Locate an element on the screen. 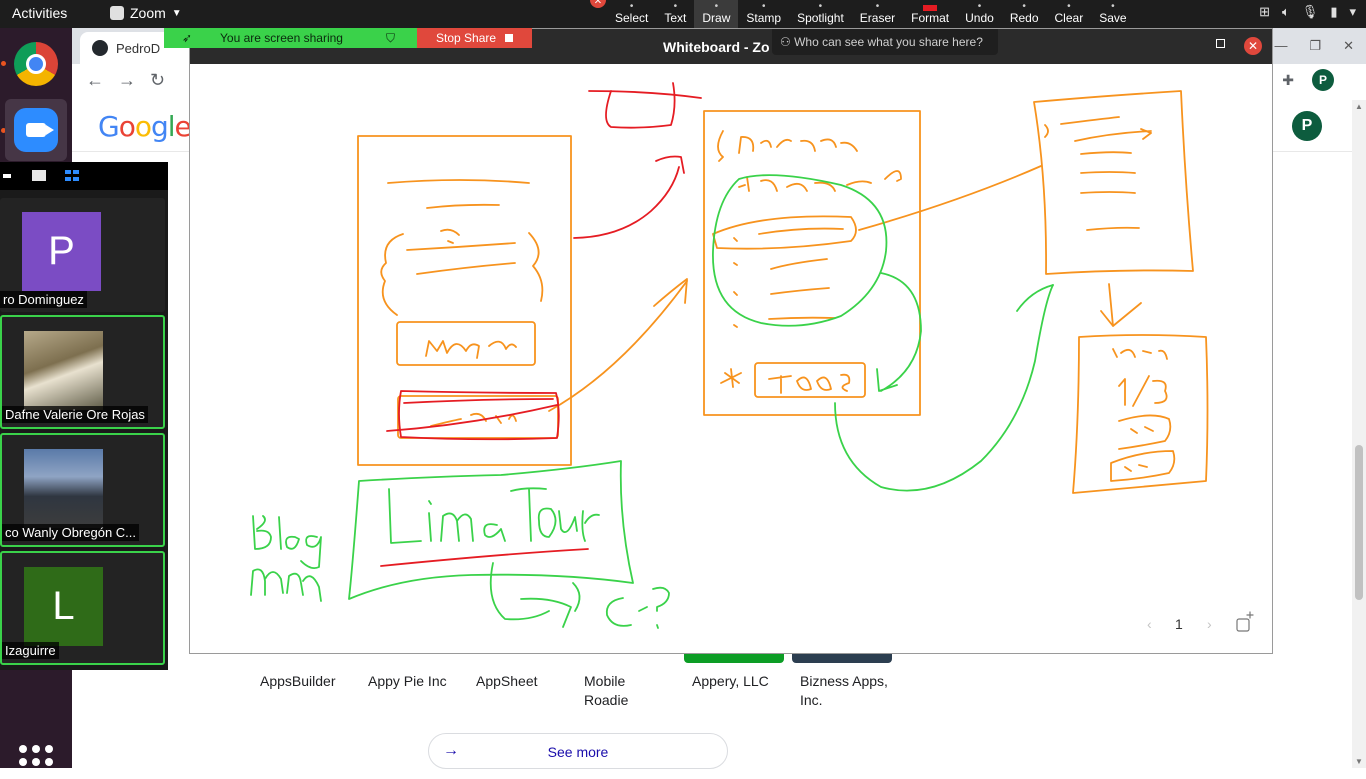 Image resolution: width=1366 pixels, height=779 pixels. participant-tile: L Izaguirre is located at coordinates (82, 608).